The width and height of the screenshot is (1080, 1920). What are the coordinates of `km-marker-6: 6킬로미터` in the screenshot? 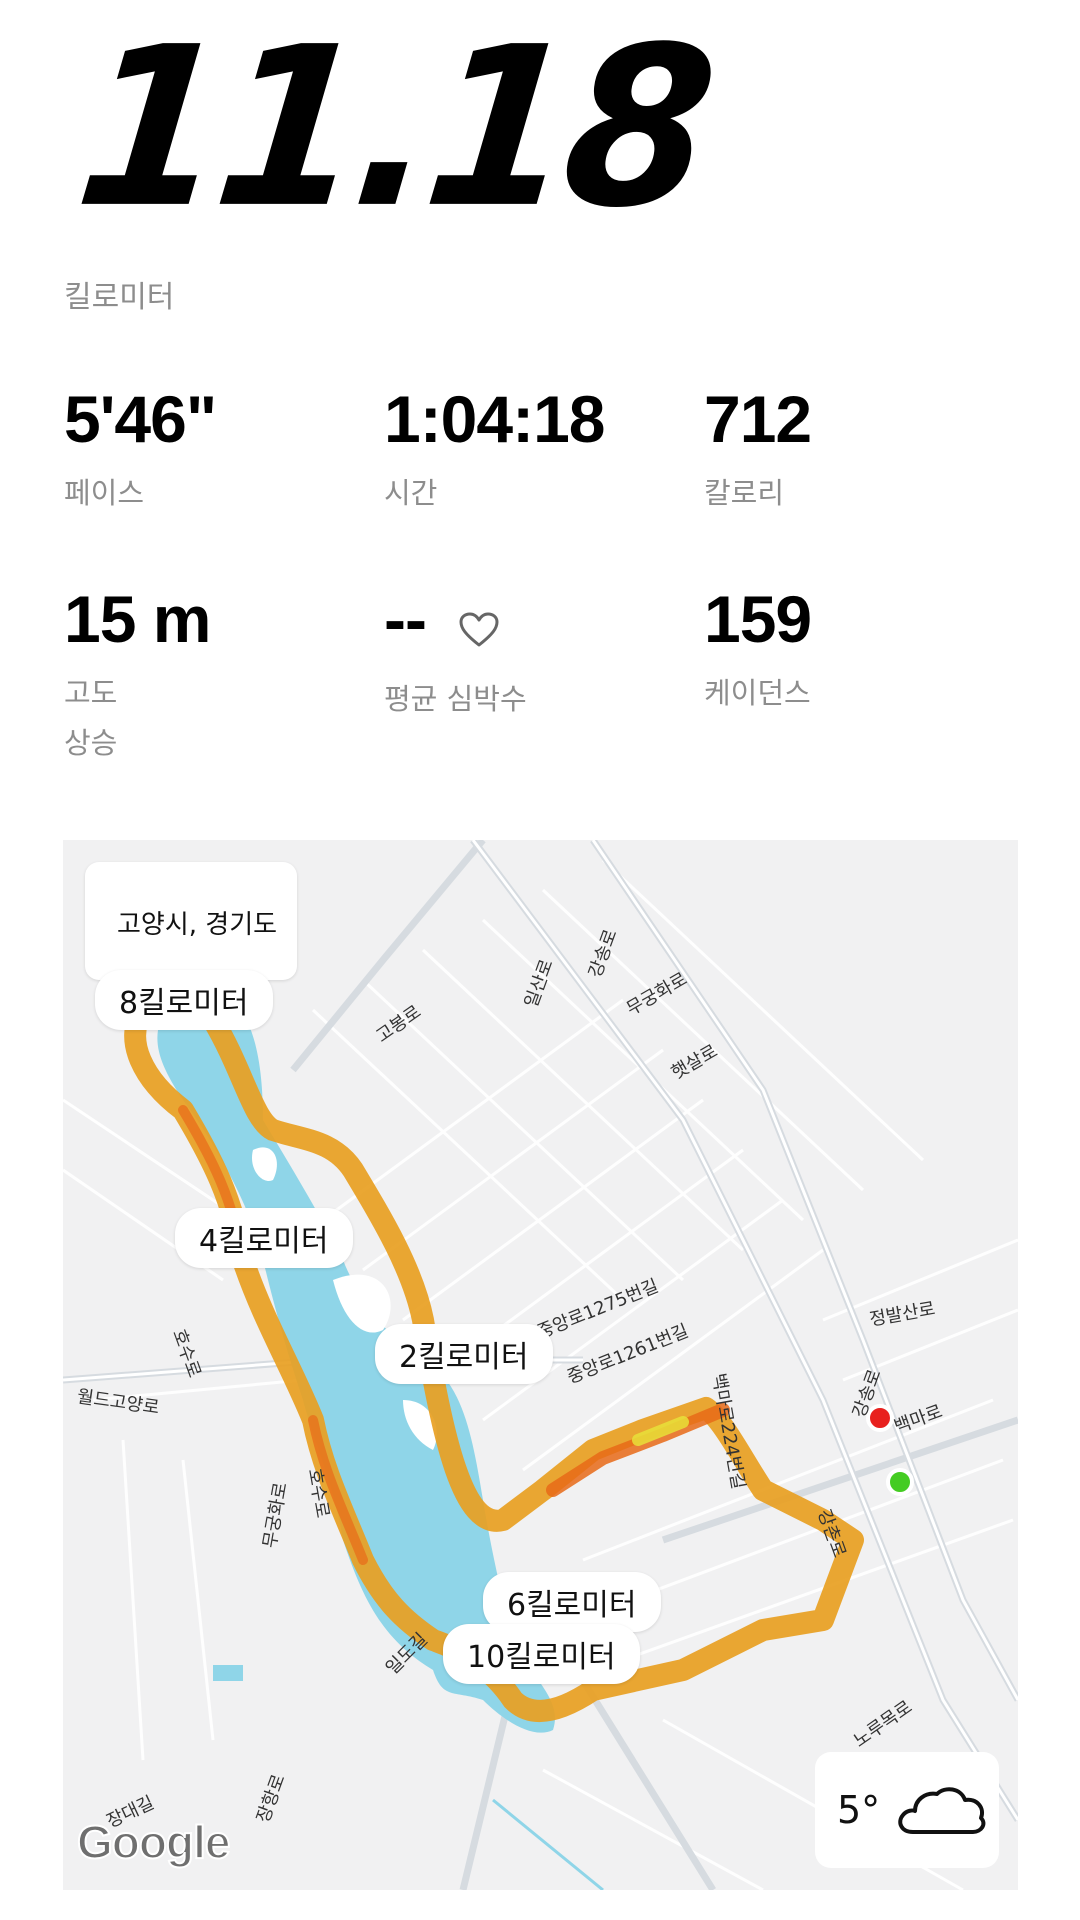 It's located at (572, 1602).